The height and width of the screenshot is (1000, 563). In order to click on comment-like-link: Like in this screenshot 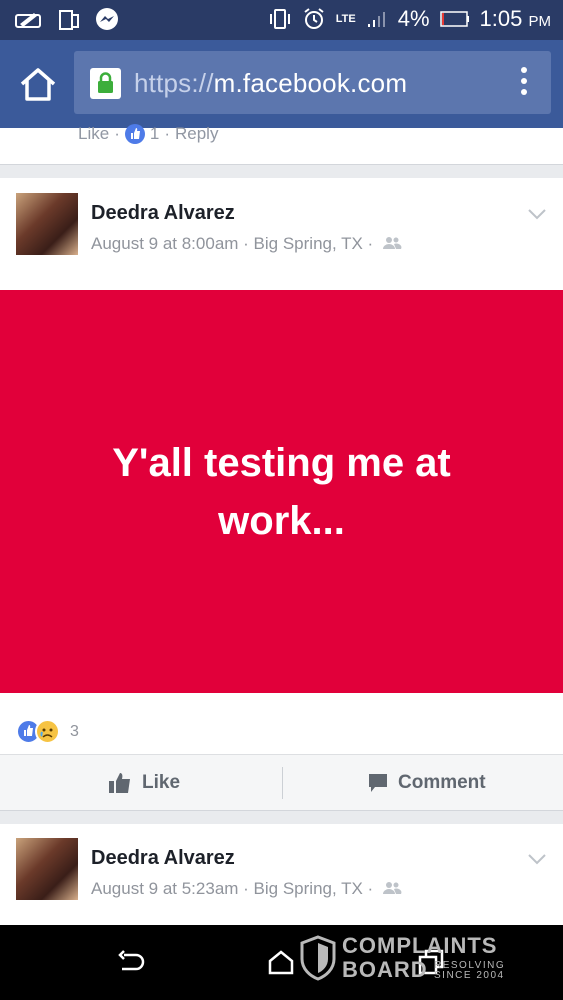, I will do `click(93, 134)`.